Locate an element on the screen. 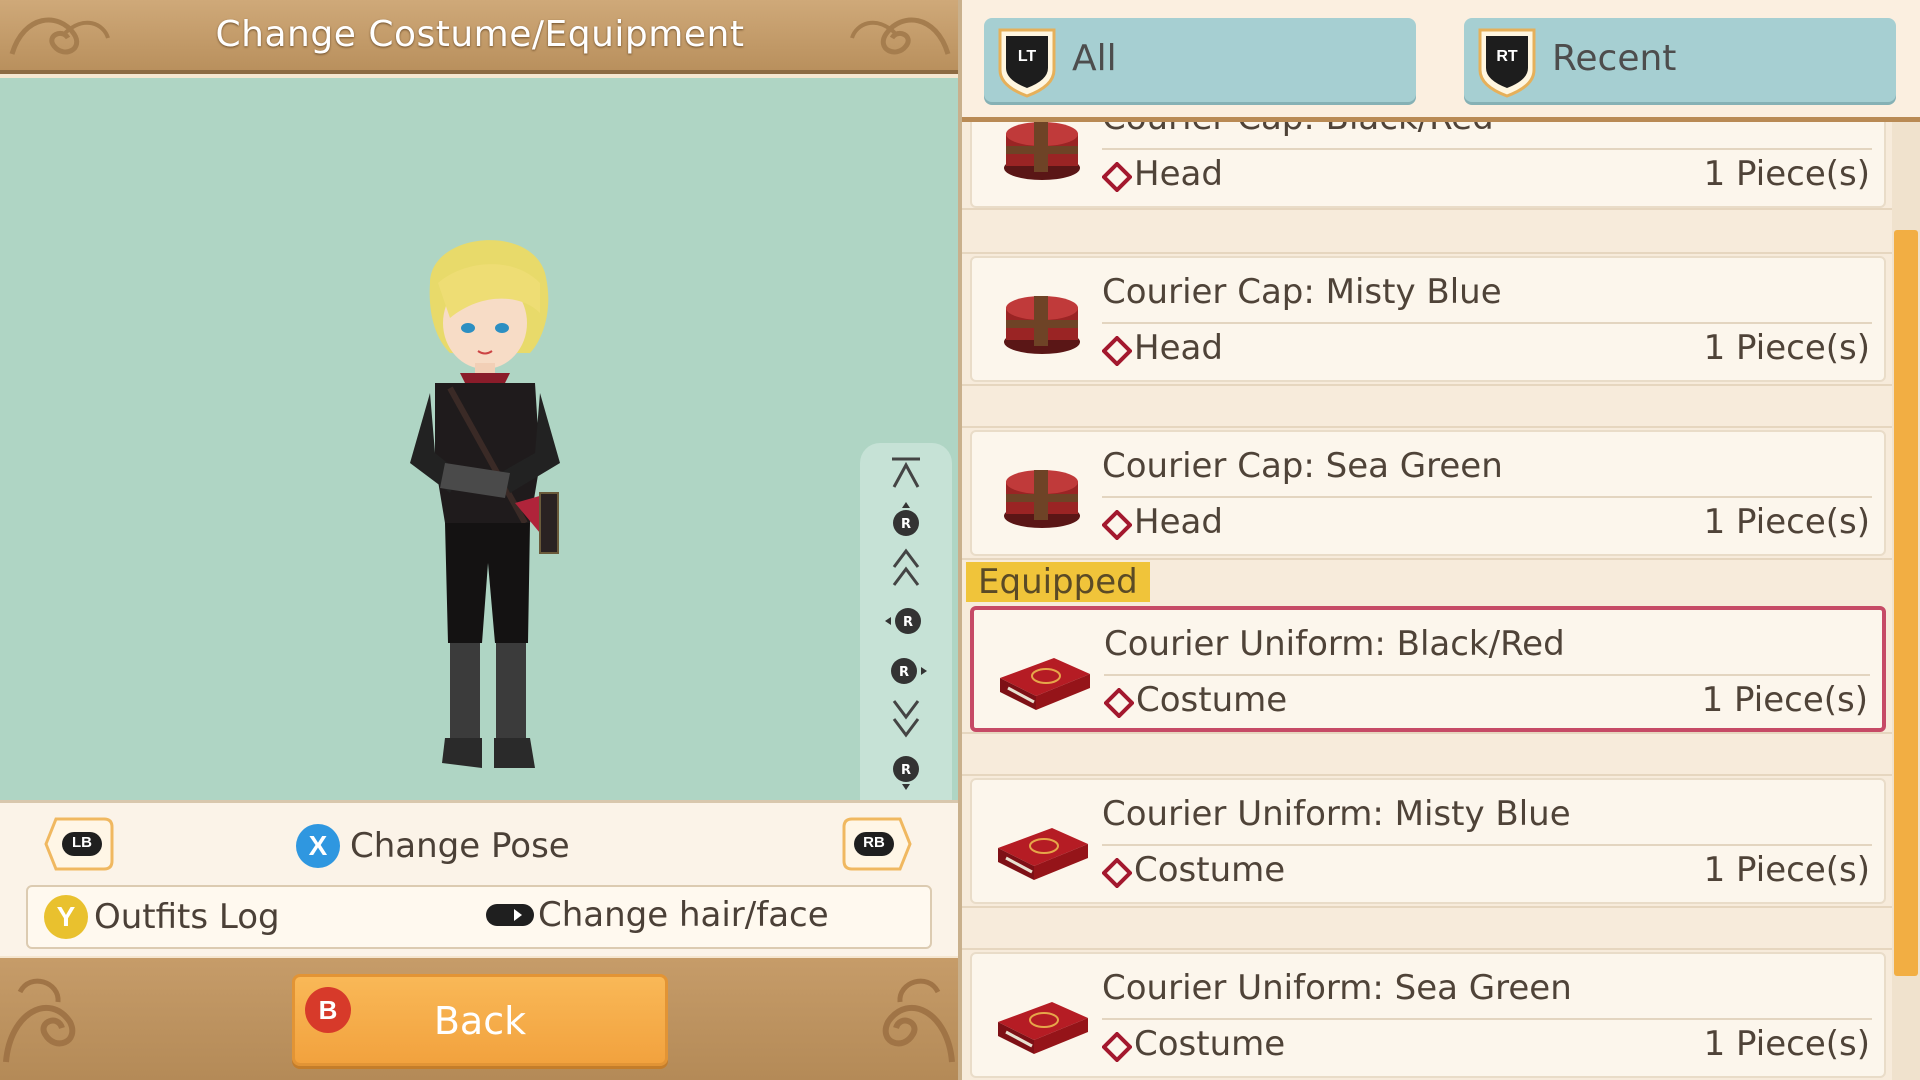  item-row: Courier Cap: Misty Blue Head 1 Piece(s) is located at coordinates (1428, 319).